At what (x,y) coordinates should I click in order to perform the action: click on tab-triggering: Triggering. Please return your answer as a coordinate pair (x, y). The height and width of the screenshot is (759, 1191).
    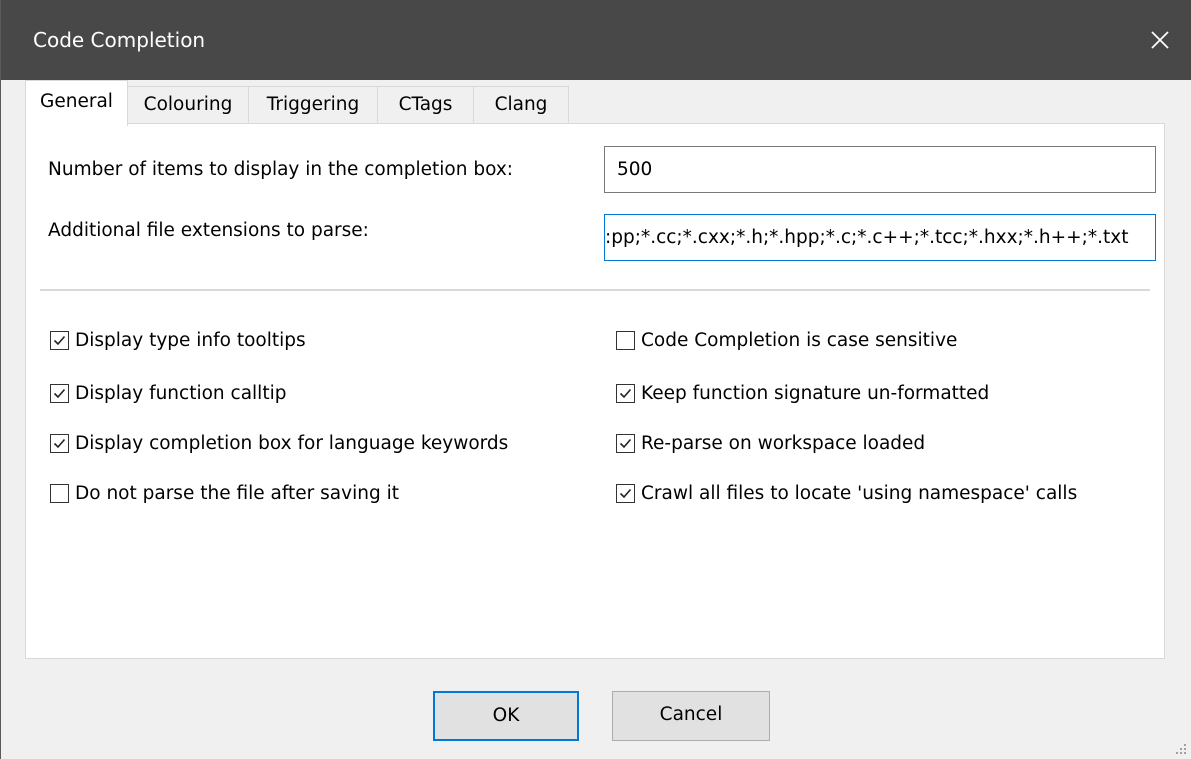
    Looking at the image, I should click on (313, 105).